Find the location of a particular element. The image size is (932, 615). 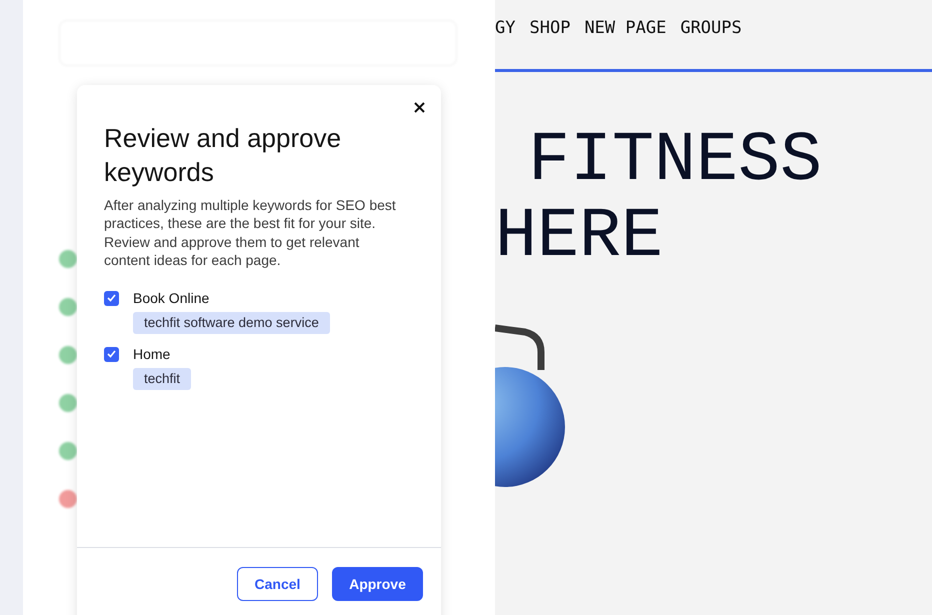

site-nav-link: GY is located at coordinates (505, 29).